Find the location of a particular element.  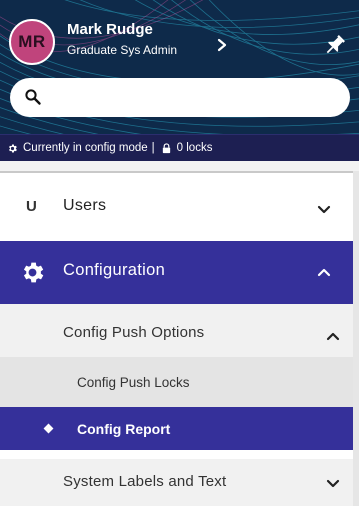

scrollbar is located at coordinates (356, 338).